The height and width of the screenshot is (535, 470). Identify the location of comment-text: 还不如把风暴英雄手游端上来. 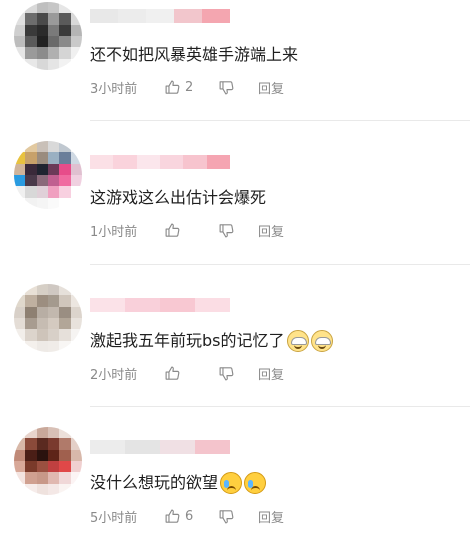
(194, 55).